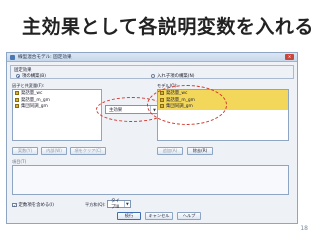 This screenshot has width=320, height=240. Describe the element at coordinates (25, 151) in the screenshot. I see `by-button: 実数(Y)` at that location.